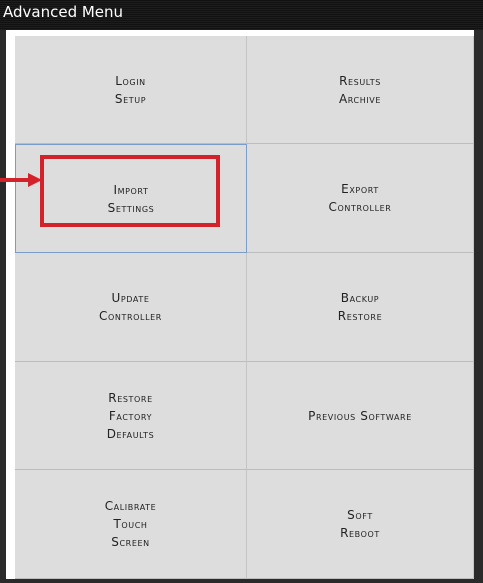 The width and height of the screenshot is (483, 583). I want to click on calibrate-touch-screen-button: Calibrate Touch Screen, so click(131, 524).